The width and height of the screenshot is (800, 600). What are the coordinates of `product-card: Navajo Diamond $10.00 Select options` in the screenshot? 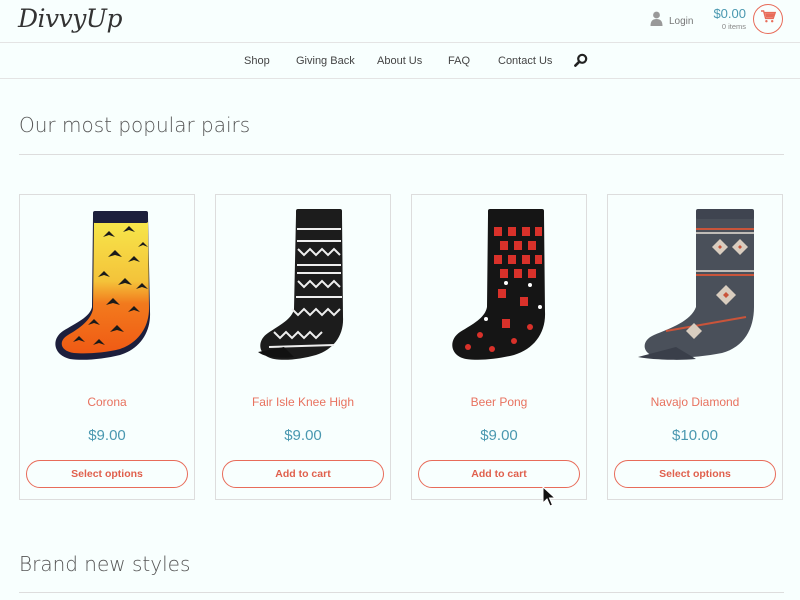 It's located at (695, 347).